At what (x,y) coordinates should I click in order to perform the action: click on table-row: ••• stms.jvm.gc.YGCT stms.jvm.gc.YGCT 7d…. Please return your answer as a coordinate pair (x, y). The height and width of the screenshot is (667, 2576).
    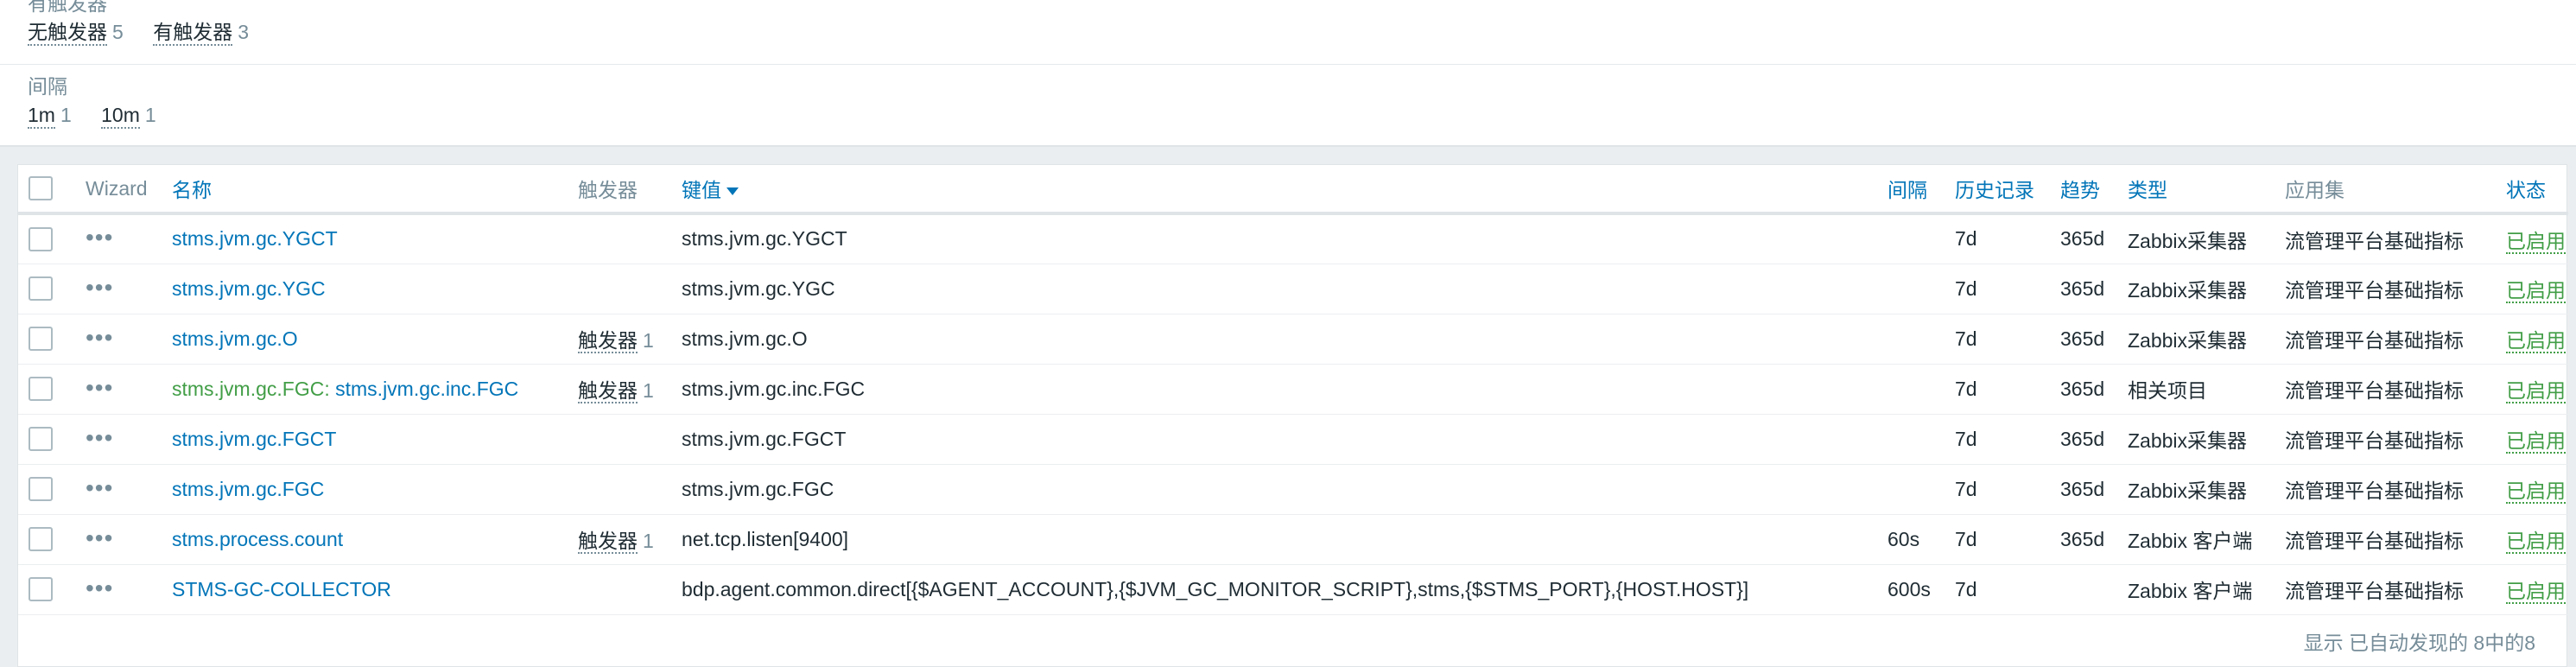
    Looking at the image, I should click on (1293, 238).